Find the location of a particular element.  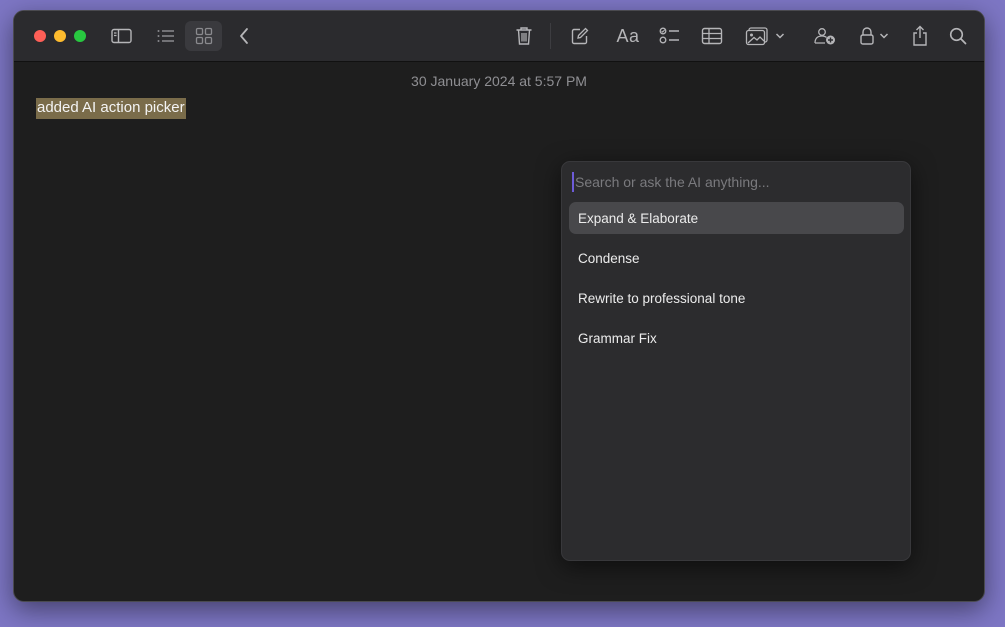

toggle-sidebar-button is located at coordinates (122, 36).